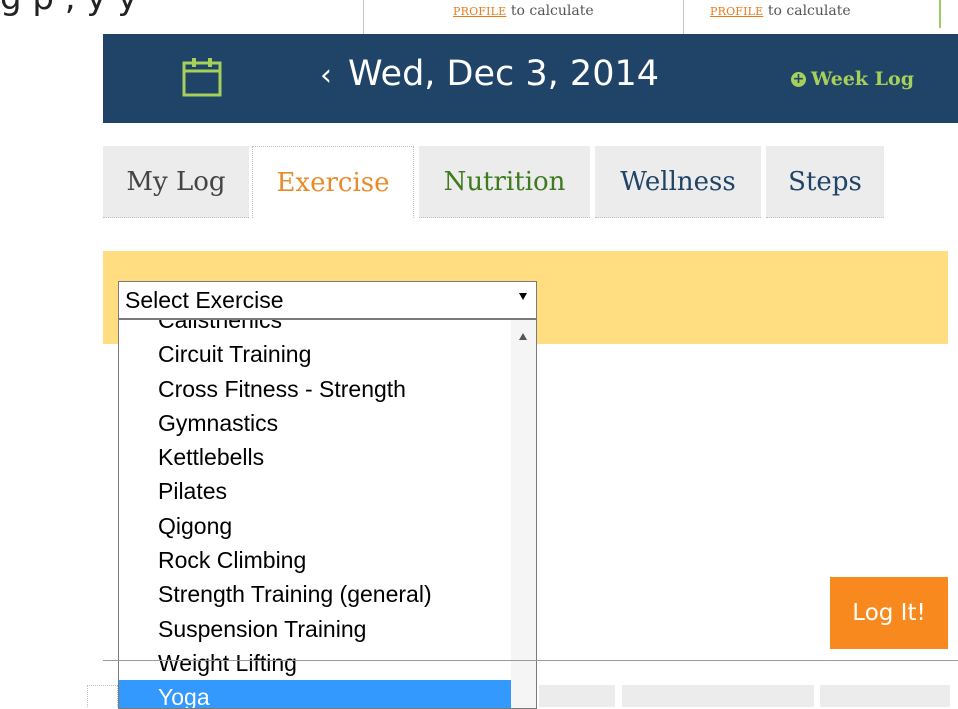 The image size is (958, 709). I want to click on dropdown-arrow-icon, so click(523, 296).